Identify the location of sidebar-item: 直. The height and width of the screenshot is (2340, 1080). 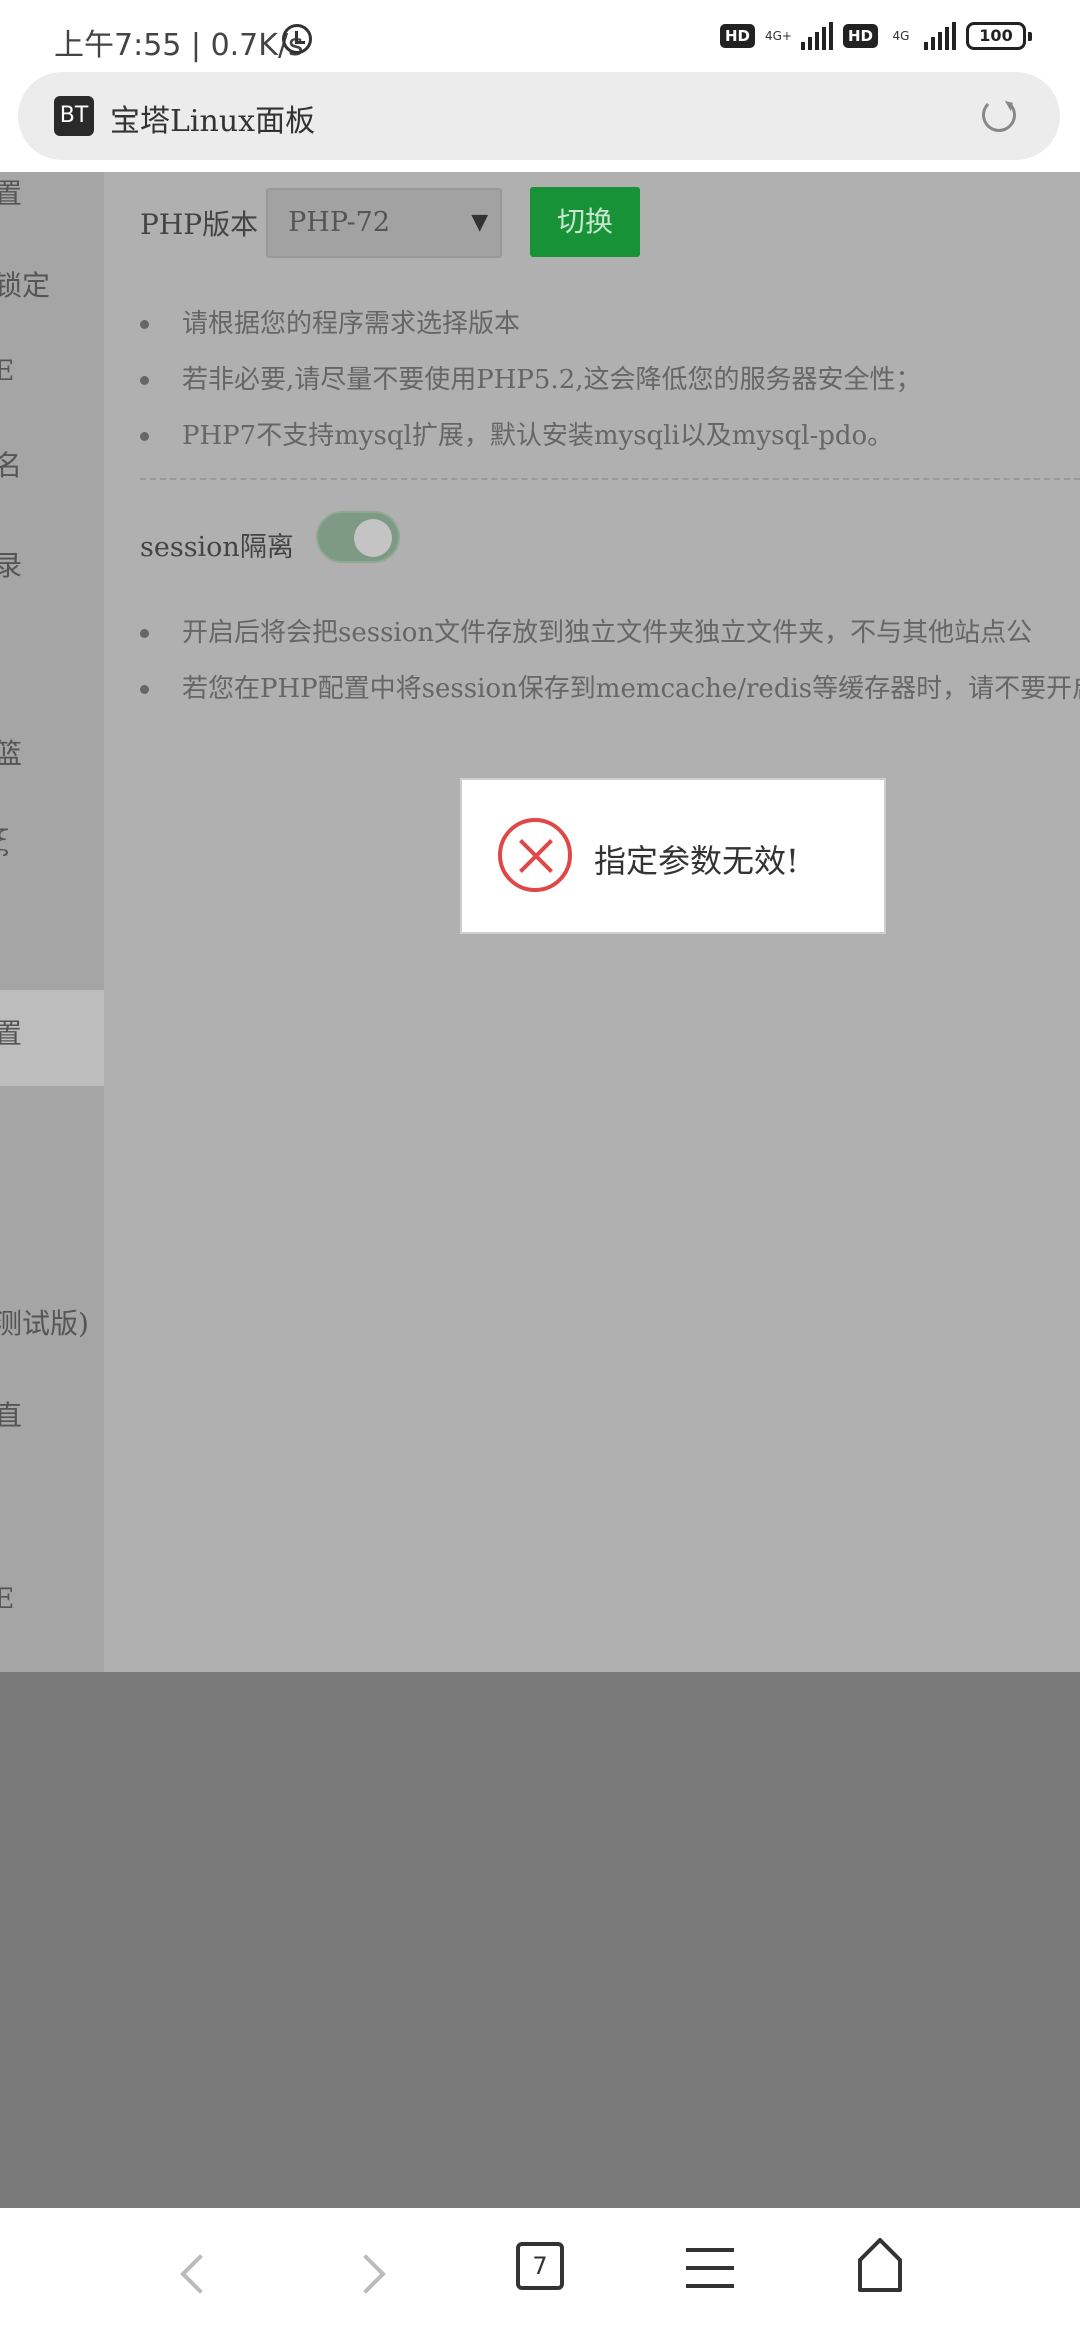
(11, 1414).